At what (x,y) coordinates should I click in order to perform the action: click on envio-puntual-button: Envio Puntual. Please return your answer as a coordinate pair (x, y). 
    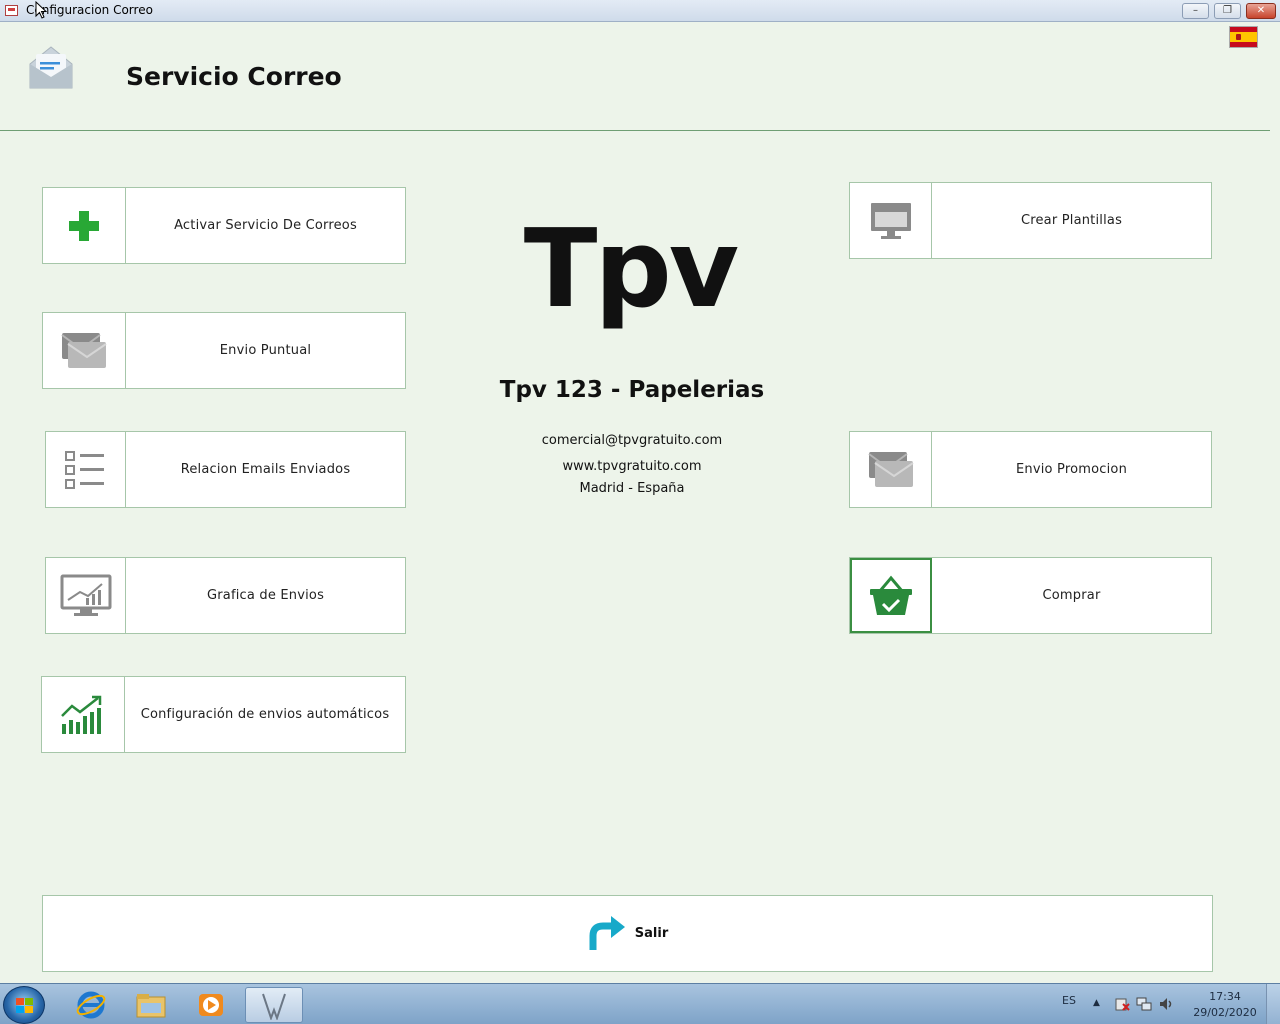
    Looking at the image, I should click on (224, 350).